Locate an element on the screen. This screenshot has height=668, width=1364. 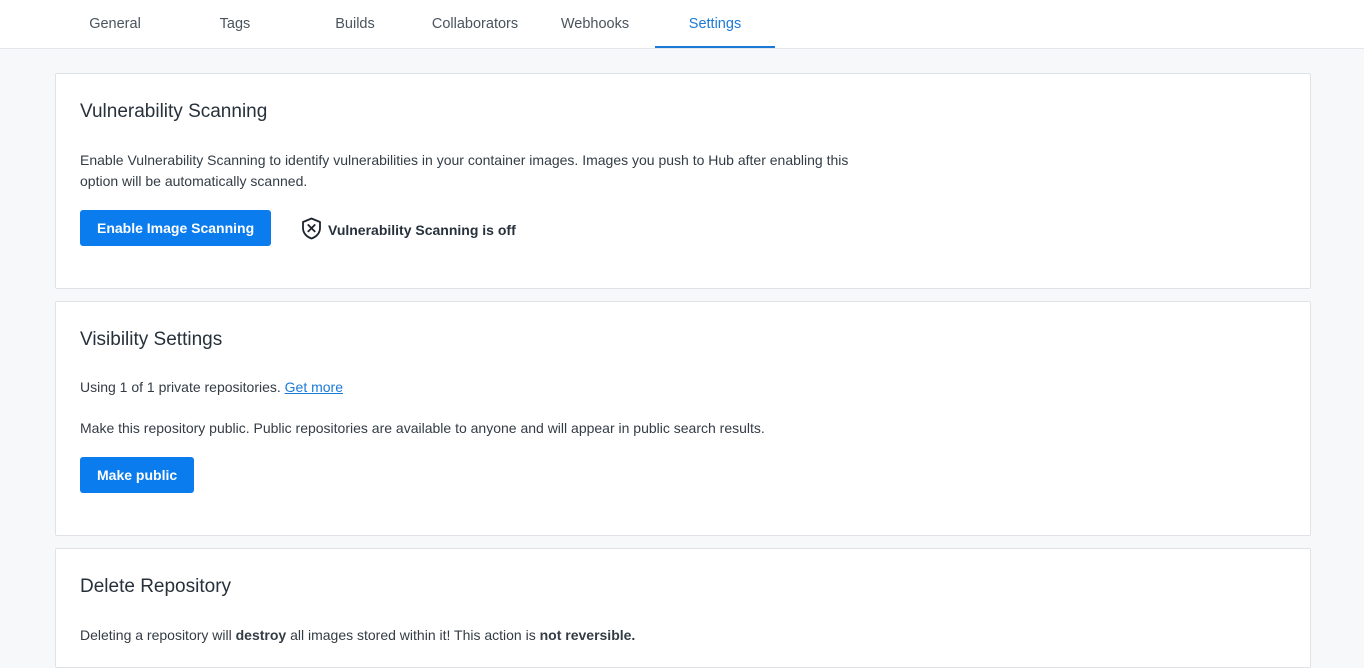
scanning-status: Vulnerability Scanning is off is located at coordinates (408, 230).